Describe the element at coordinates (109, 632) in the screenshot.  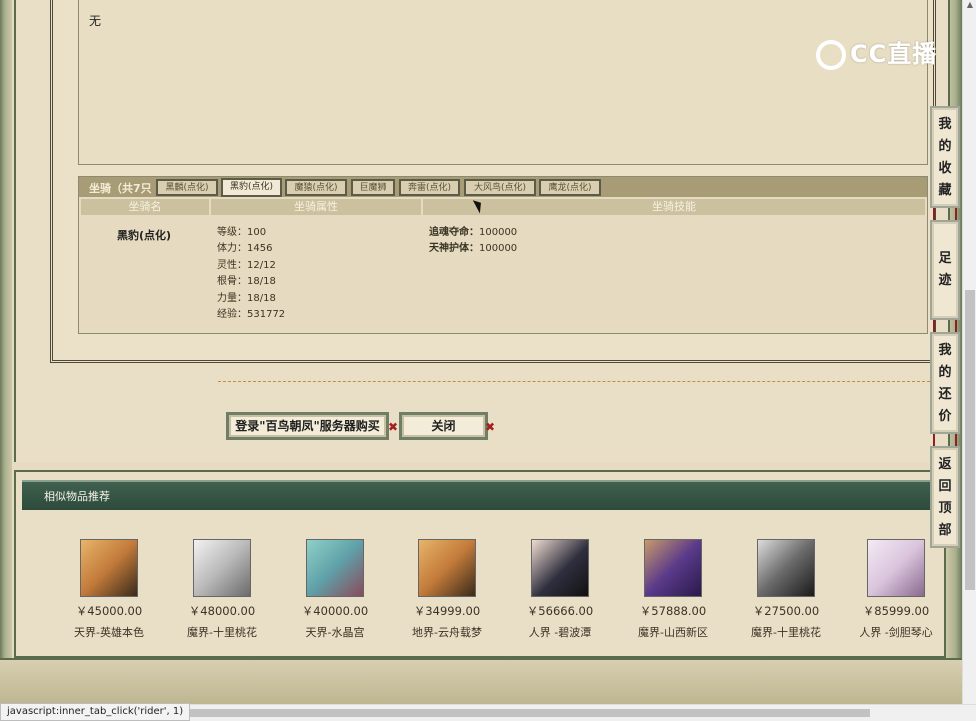
I see `item-server: 天界-英雄本色` at that location.